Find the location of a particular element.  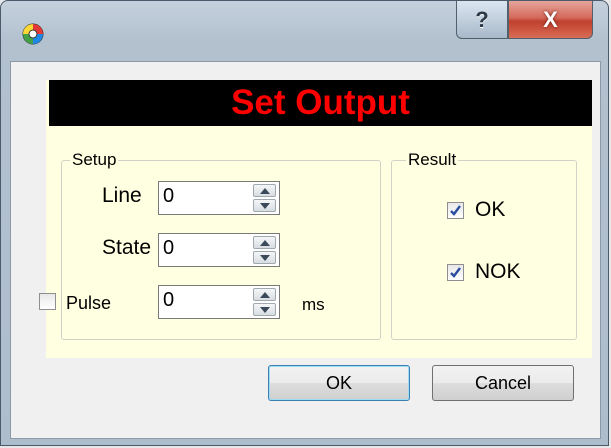

nok-checkbox is located at coordinates (455, 272).